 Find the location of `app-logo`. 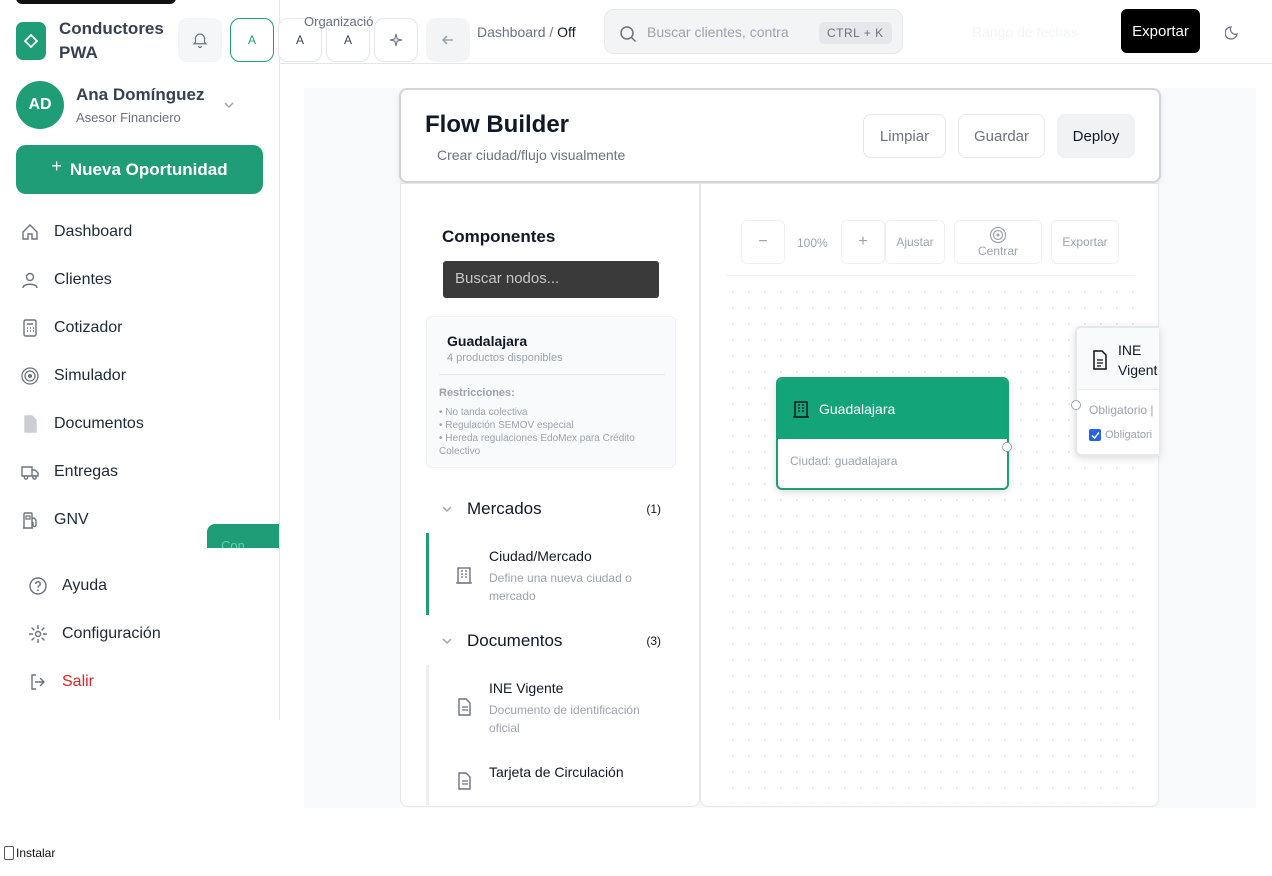

app-logo is located at coordinates (31, 41).